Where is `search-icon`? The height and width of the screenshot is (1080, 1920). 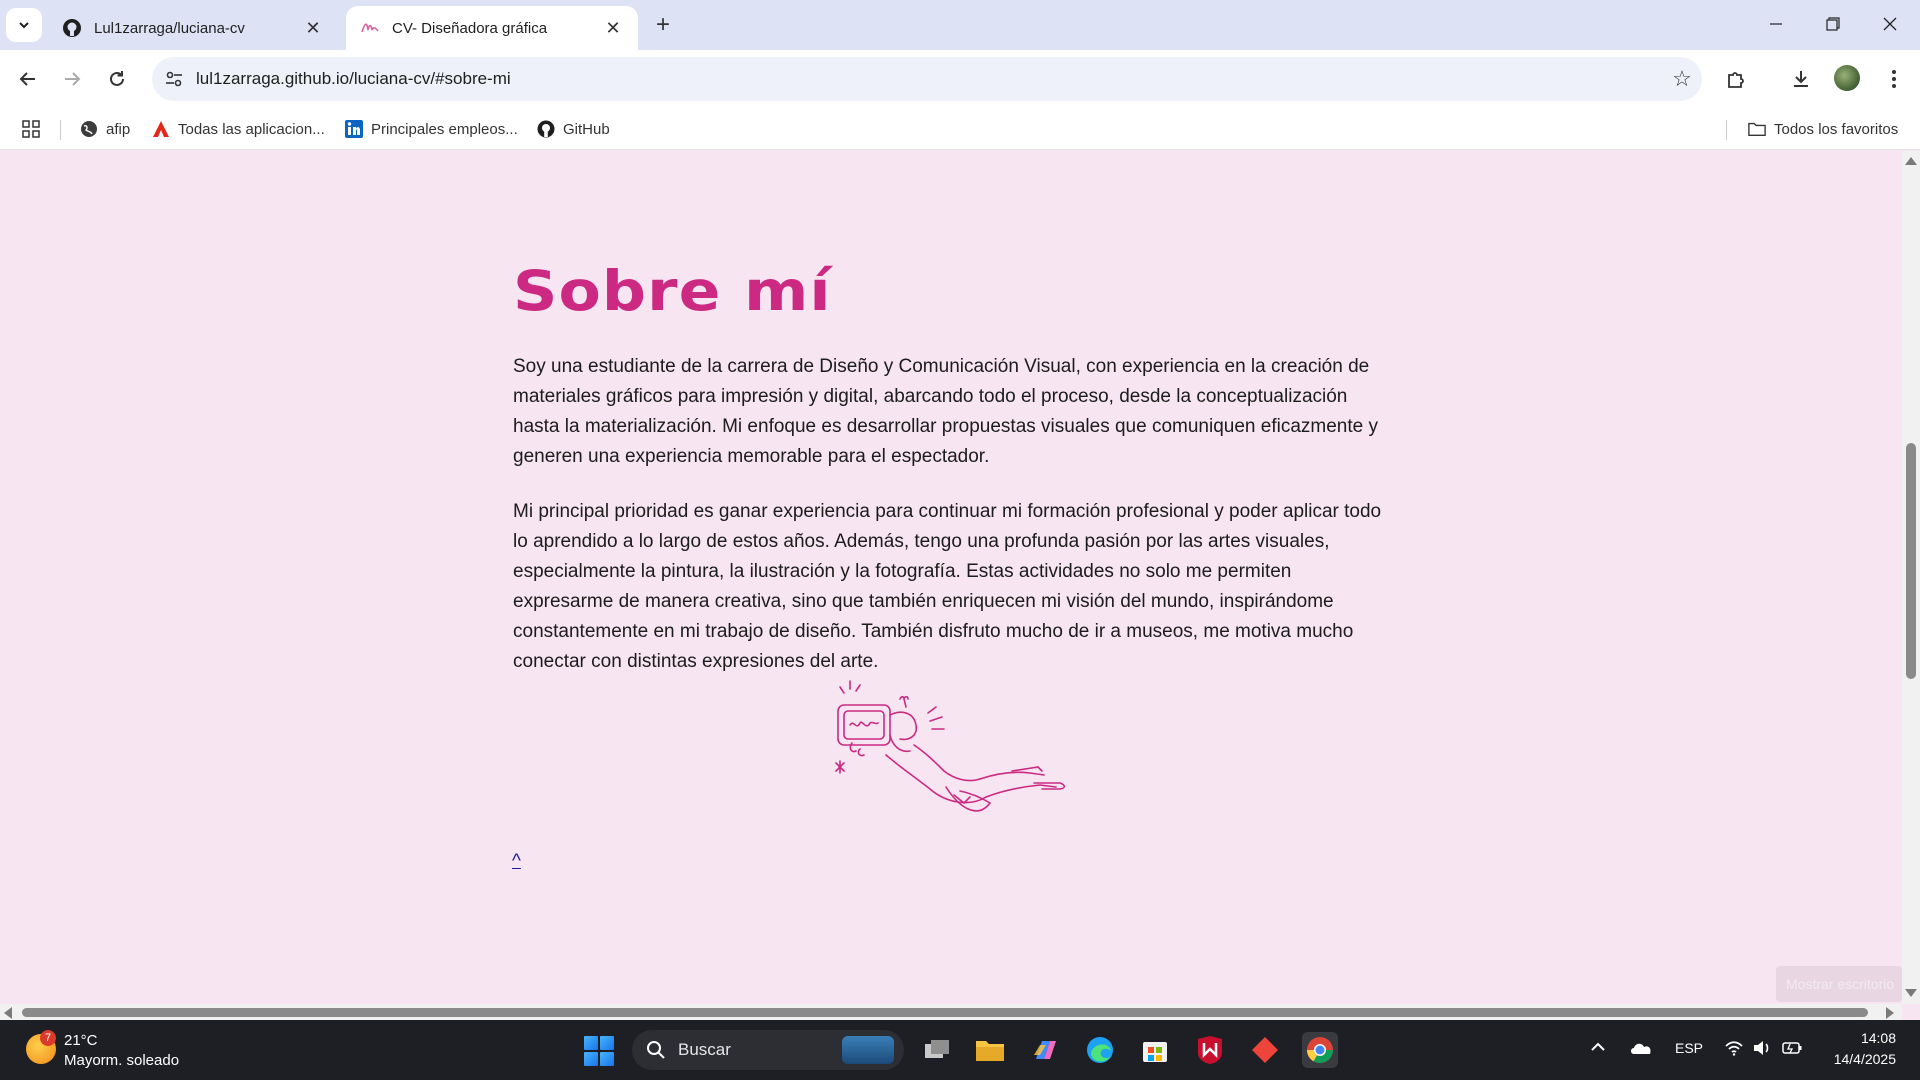 search-icon is located at coordinates (656, 1050).